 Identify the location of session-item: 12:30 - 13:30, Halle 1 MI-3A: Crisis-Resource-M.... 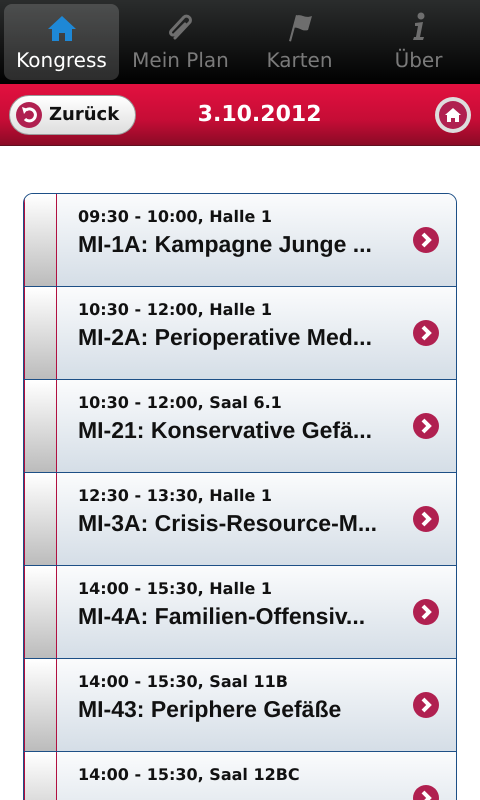
(256, 519).